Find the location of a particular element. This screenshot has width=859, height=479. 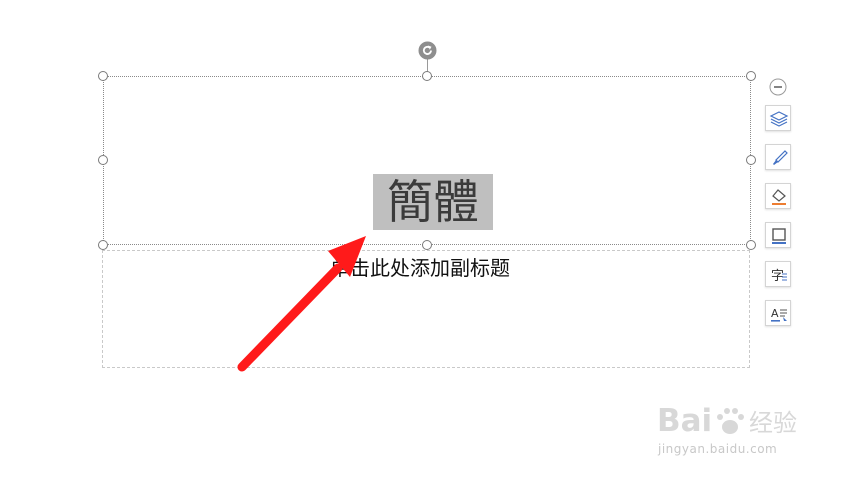

svg-text: 经验 is located at coordinates (773, 423).